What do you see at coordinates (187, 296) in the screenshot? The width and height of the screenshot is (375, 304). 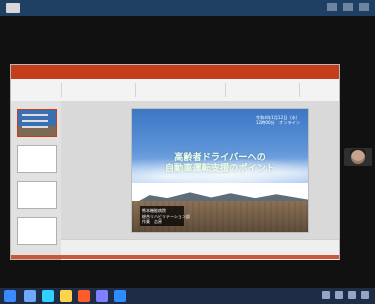 I see `taskbar` at bounding box center [187, 296].